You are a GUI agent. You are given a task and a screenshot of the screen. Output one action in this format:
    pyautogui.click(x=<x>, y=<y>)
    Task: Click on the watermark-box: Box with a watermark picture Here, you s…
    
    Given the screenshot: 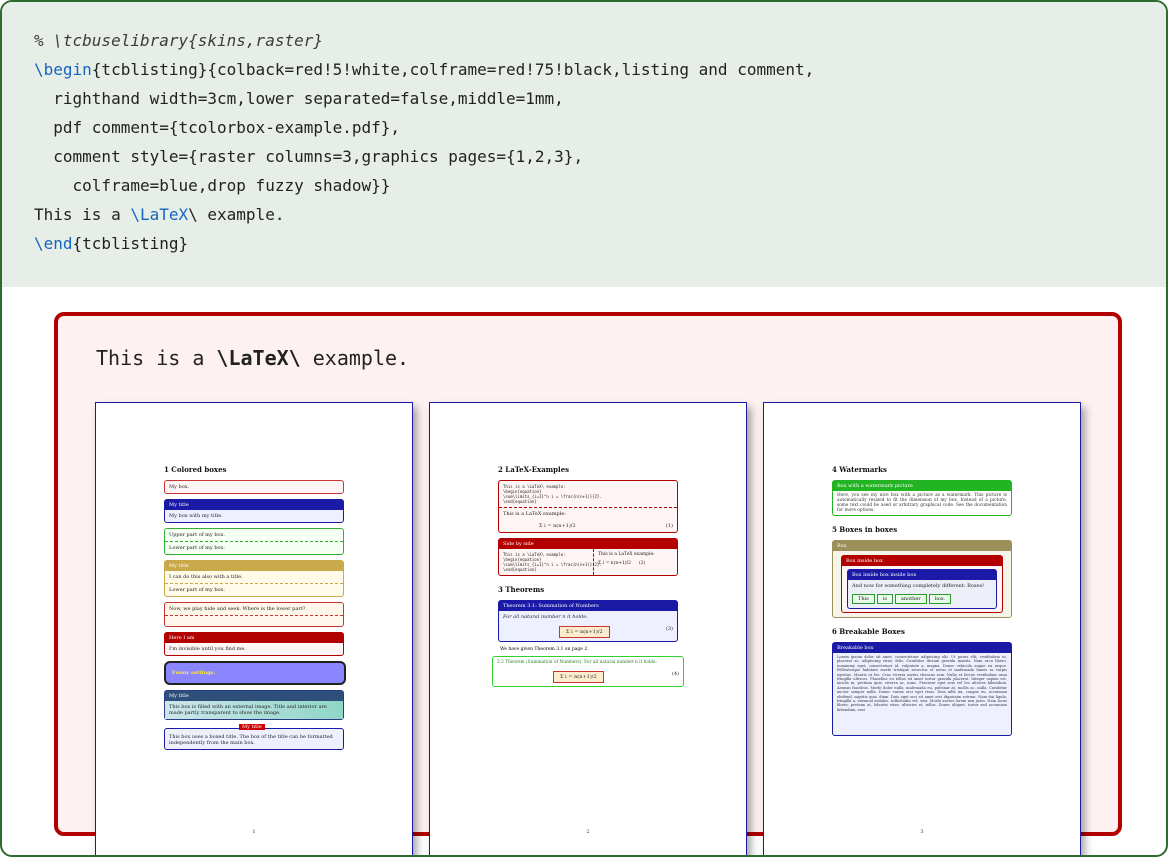 What is the action you would take?
    pyautogui.click(x=922, y=498)
    